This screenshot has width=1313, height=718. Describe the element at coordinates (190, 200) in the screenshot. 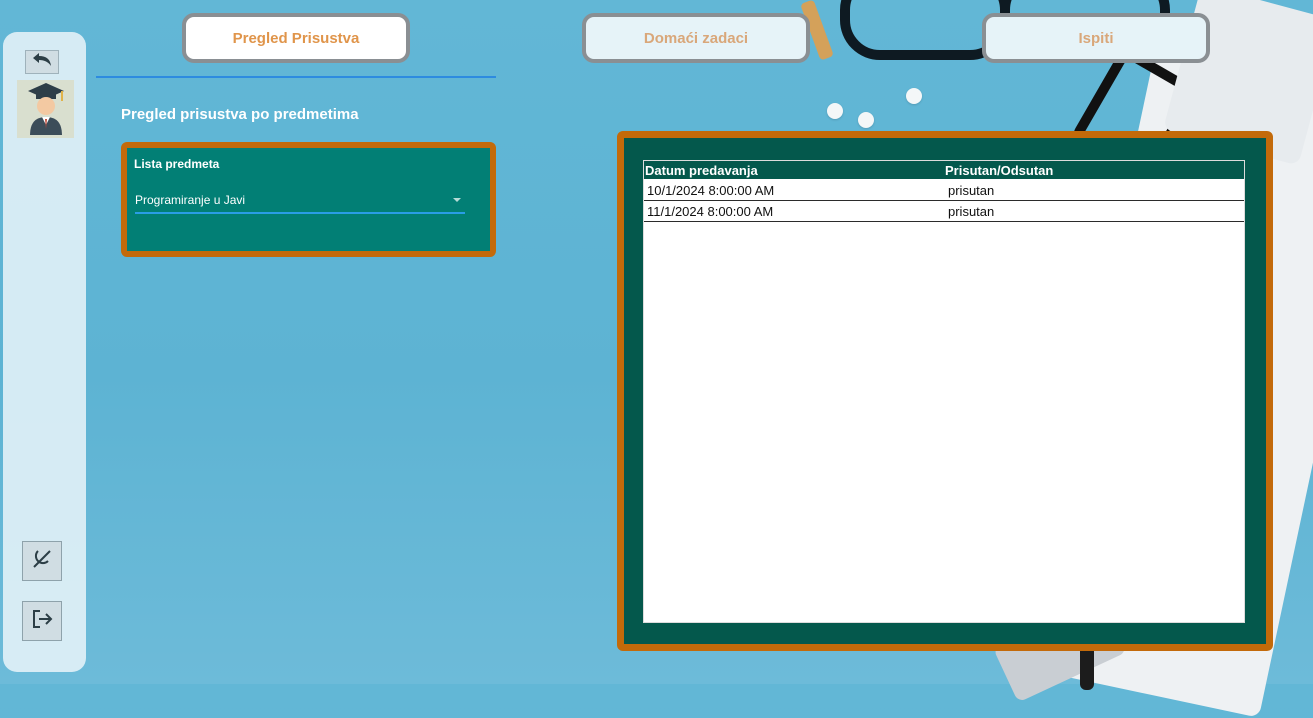

I see `subject-selected-value: Programiranje u Javi` at that location.